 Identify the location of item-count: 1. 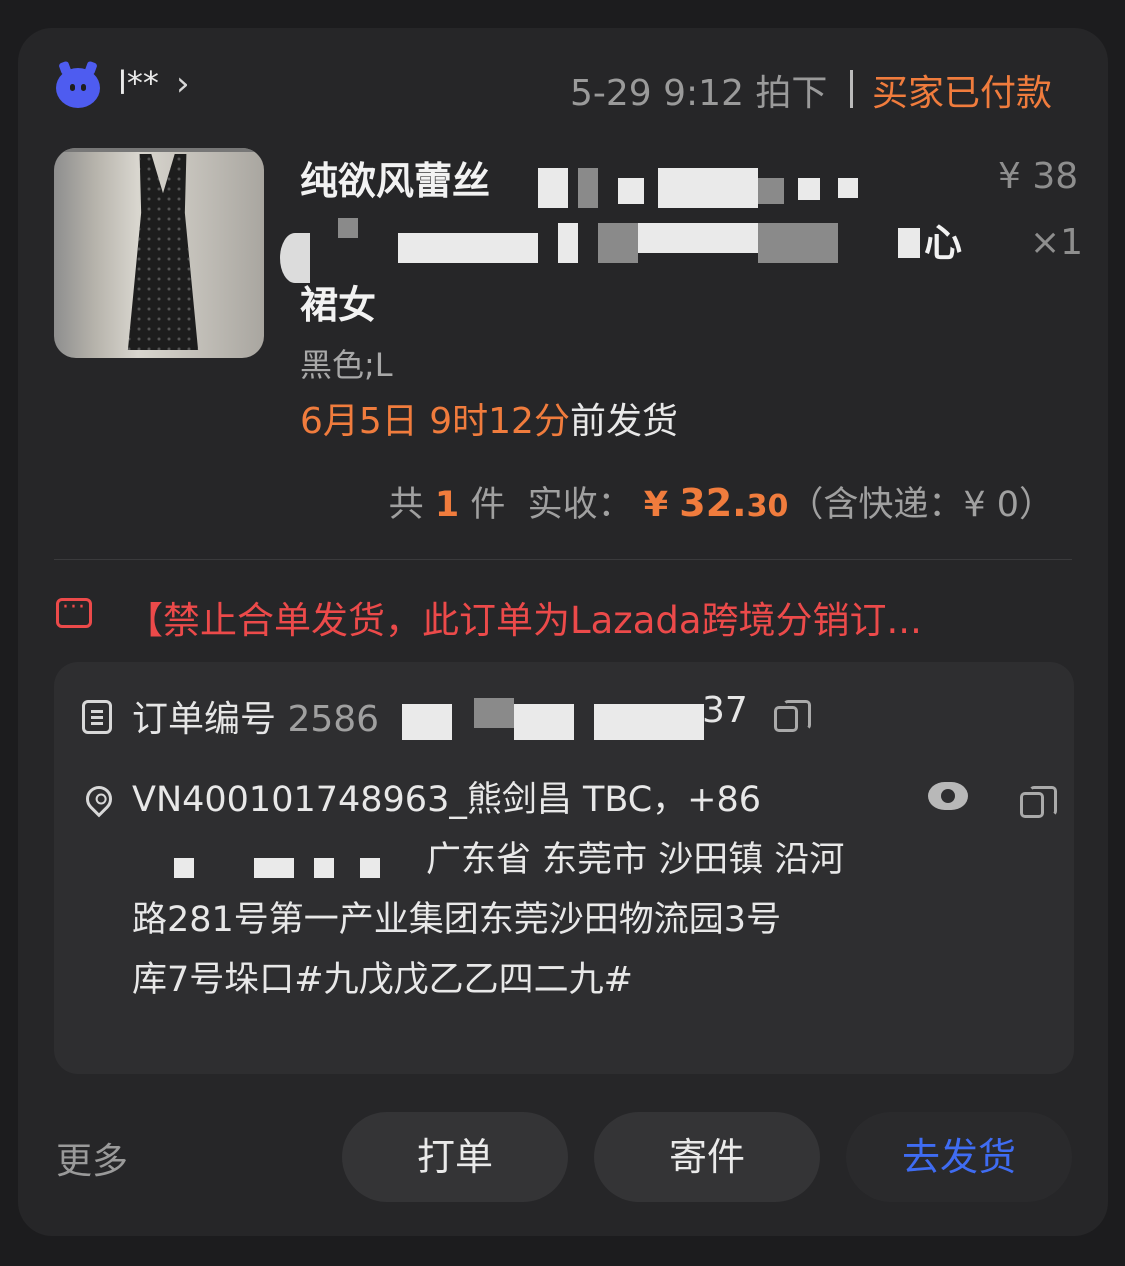
(447, 505).